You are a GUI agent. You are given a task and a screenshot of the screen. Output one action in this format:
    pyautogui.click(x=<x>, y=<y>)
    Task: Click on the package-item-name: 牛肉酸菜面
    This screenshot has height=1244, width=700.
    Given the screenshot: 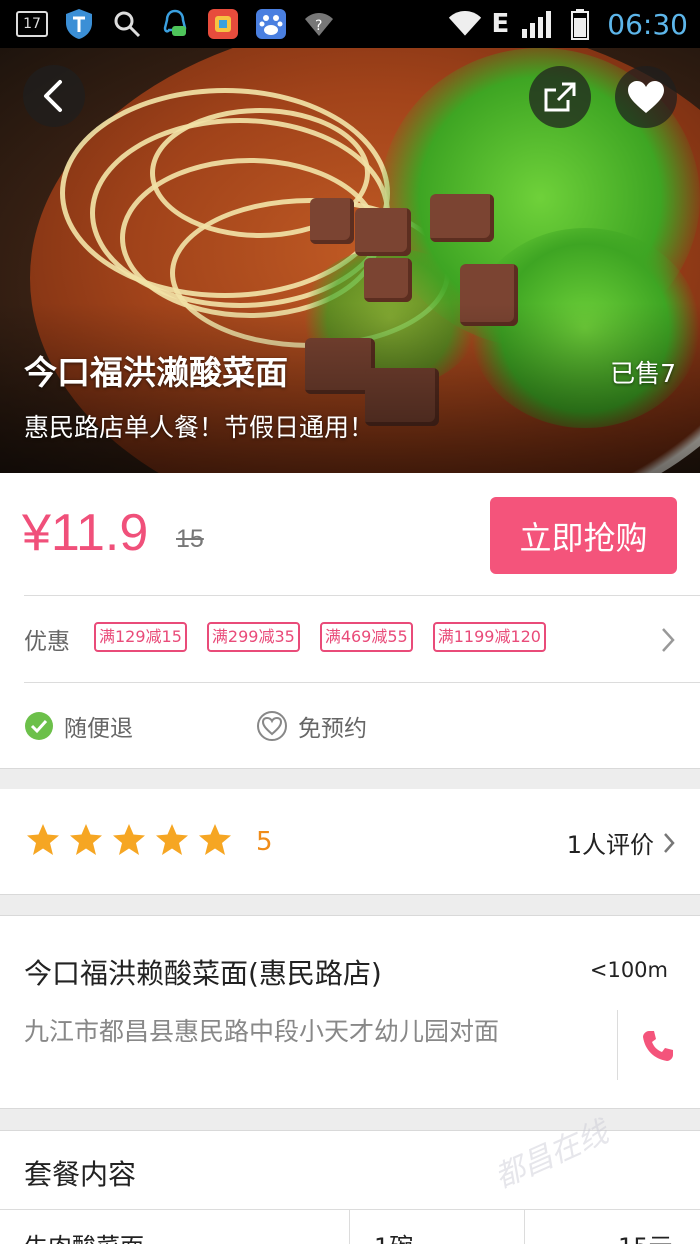 What is the action you would take?
    pyautogui.click(x=84, y=1235)
    